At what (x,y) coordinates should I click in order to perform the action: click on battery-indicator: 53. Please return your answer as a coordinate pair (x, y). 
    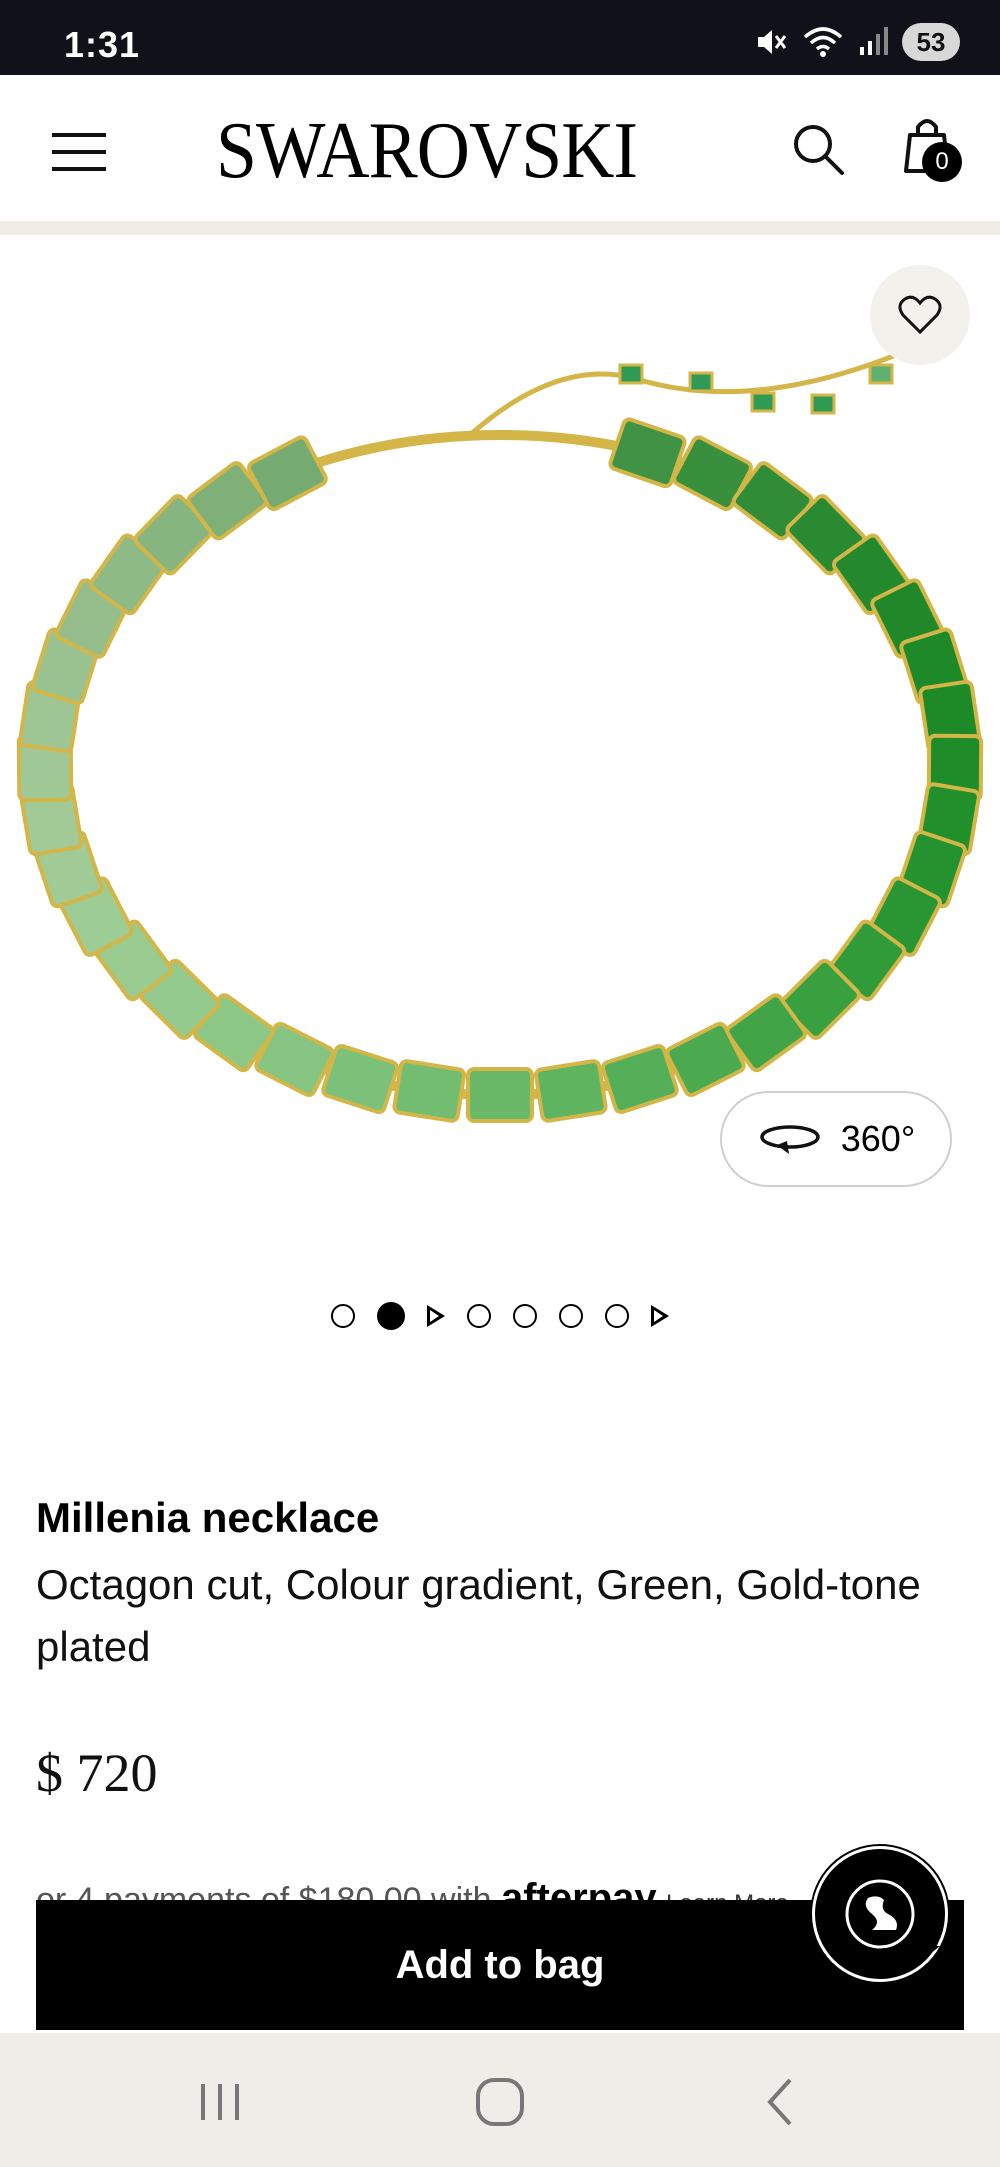
    Looking at the image, I should click on (931, 42).